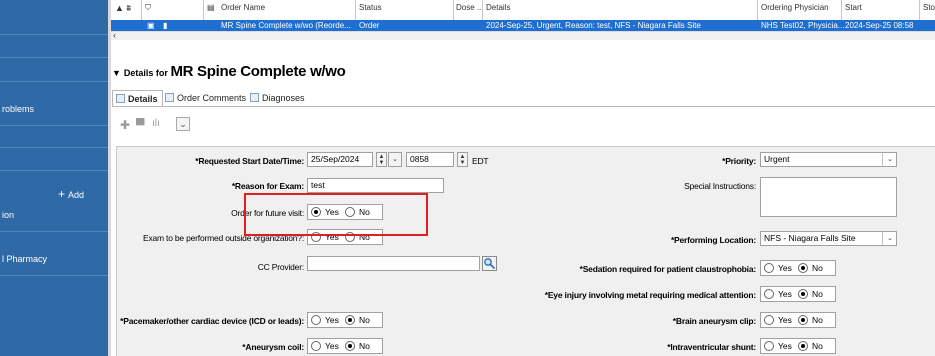  I want to click on coil-no-radio, so click(350, 346).